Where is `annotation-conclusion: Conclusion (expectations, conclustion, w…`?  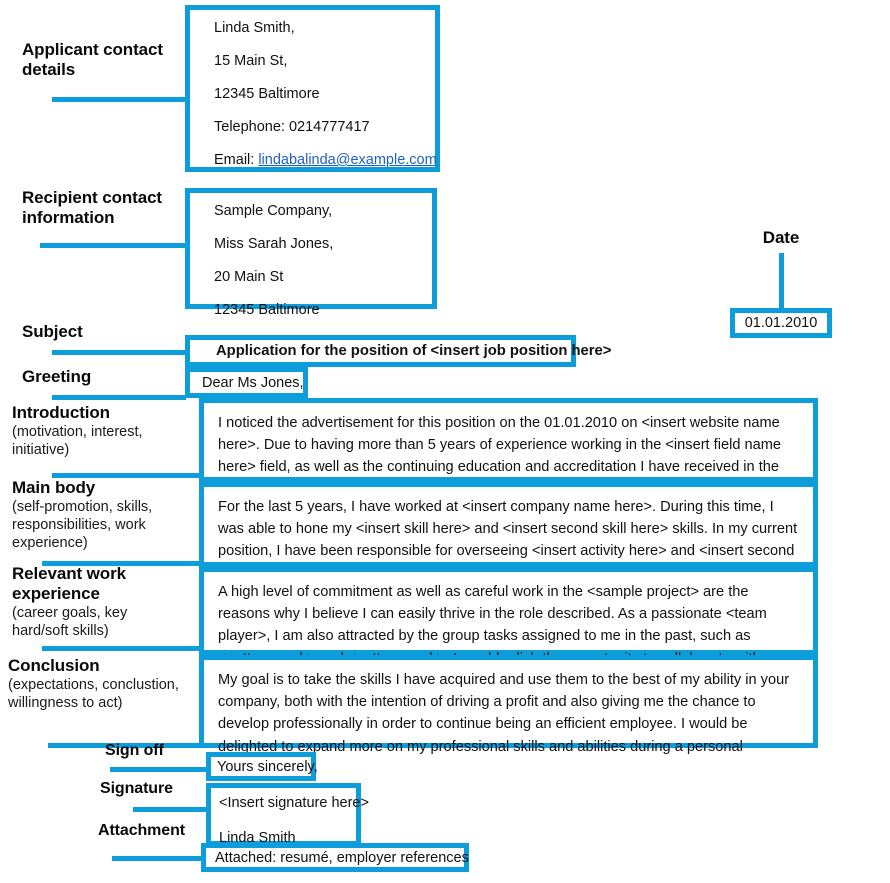 annotation-conclusion: Conclusion (expectations, conclustion, w… is located at coordinates (105, 684).